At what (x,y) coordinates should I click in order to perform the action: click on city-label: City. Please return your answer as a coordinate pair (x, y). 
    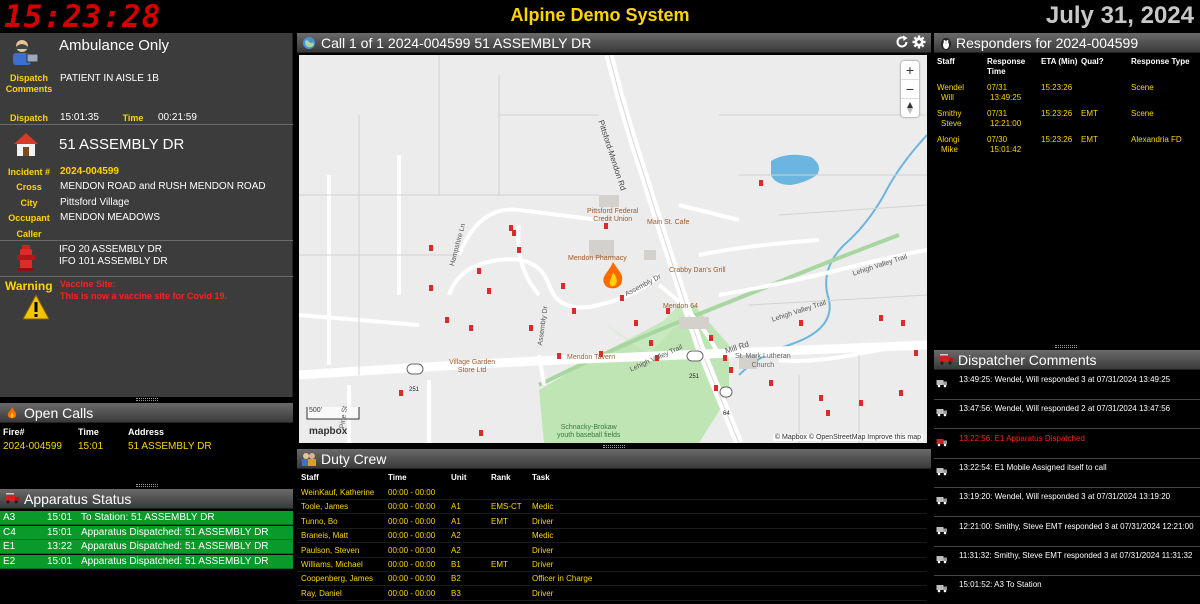
    Looking at the image, I should click on (29, 203).